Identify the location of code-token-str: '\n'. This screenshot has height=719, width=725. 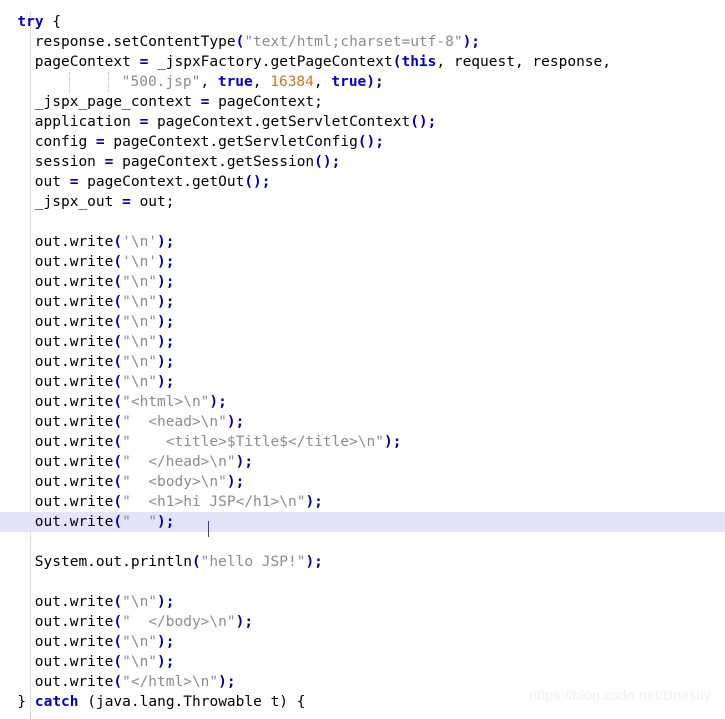
(140, 262).